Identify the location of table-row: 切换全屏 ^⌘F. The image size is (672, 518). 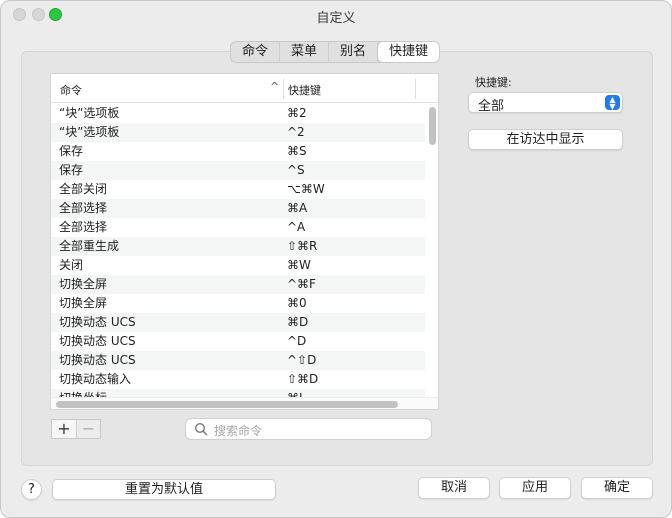
(238, 284).